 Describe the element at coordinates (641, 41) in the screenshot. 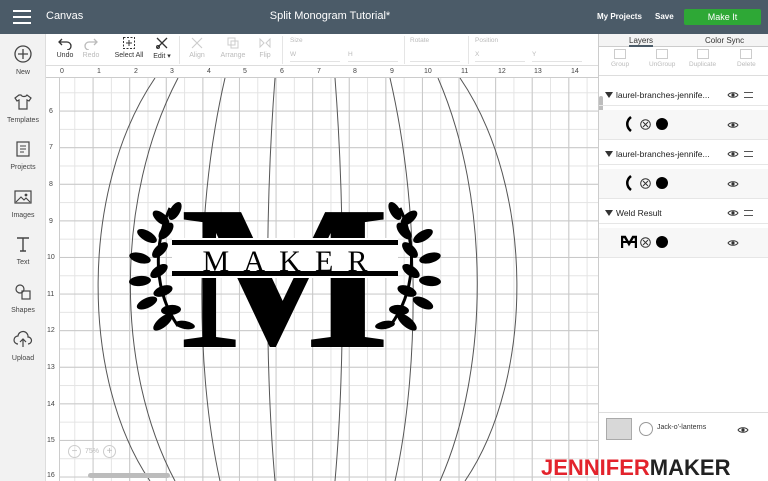

I see `tab-layers: Layers` at that location.